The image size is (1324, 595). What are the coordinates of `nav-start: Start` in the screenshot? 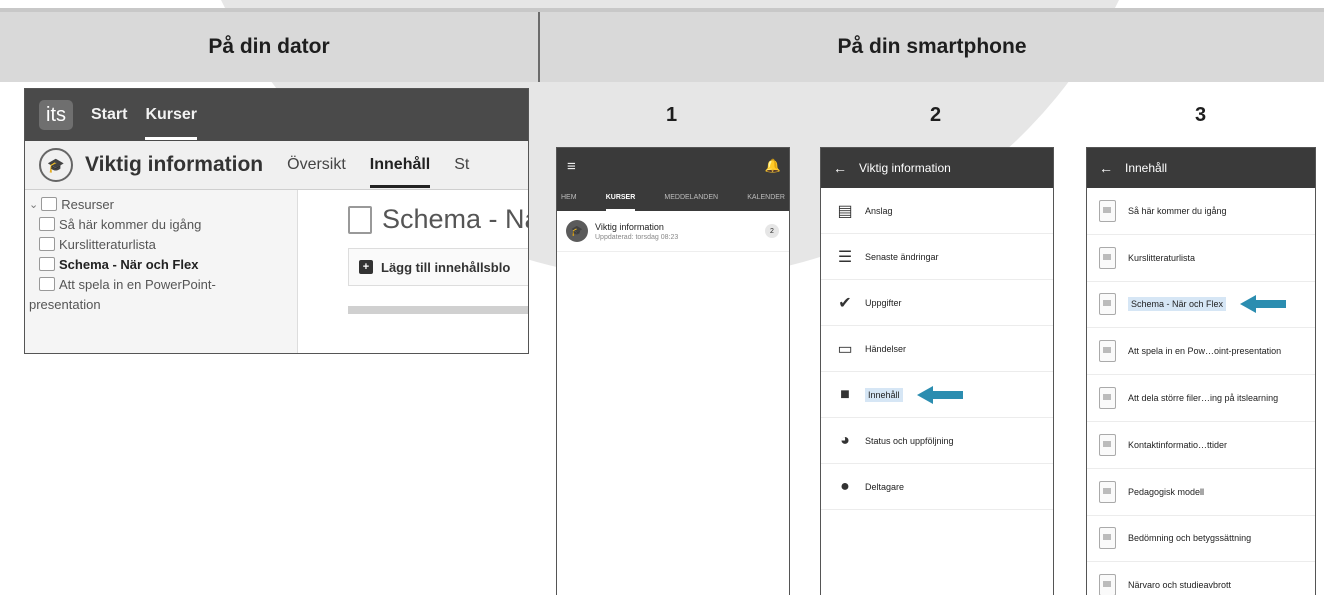 It's located at (109, 115).